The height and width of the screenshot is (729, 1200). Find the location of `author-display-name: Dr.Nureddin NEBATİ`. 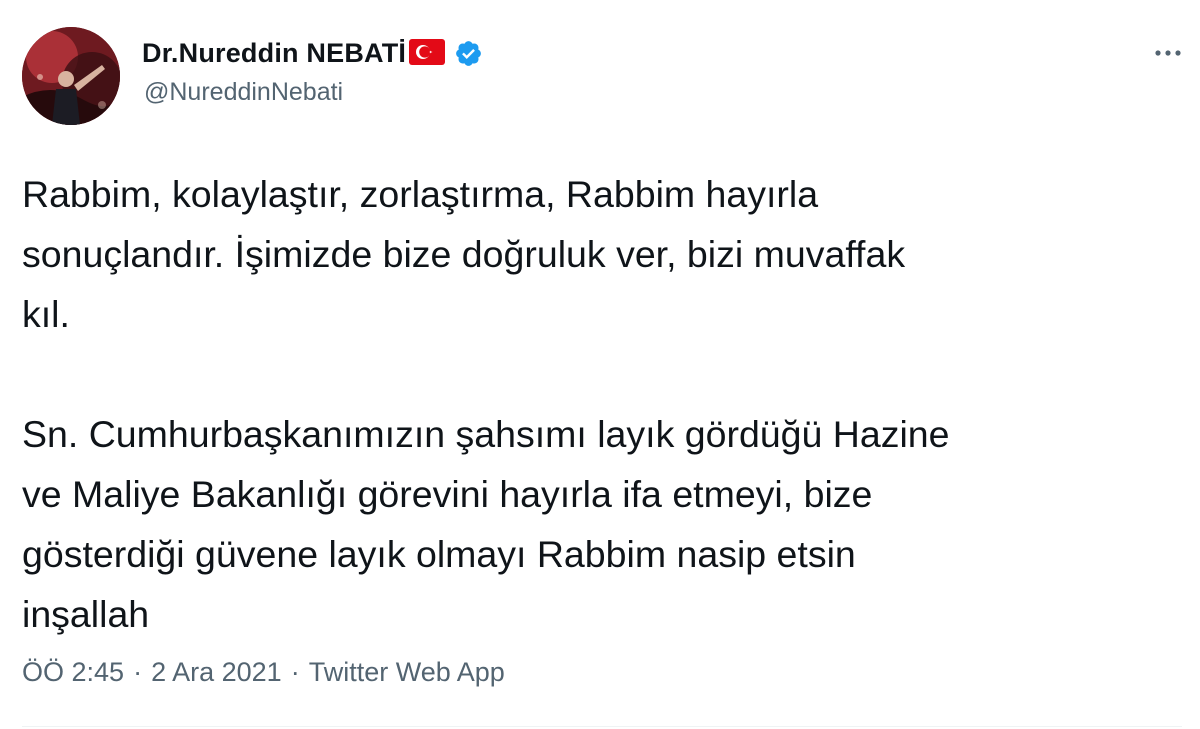

author-display-name: Dr.Nureddin NEBATİ is located at coordinates (274, 53).